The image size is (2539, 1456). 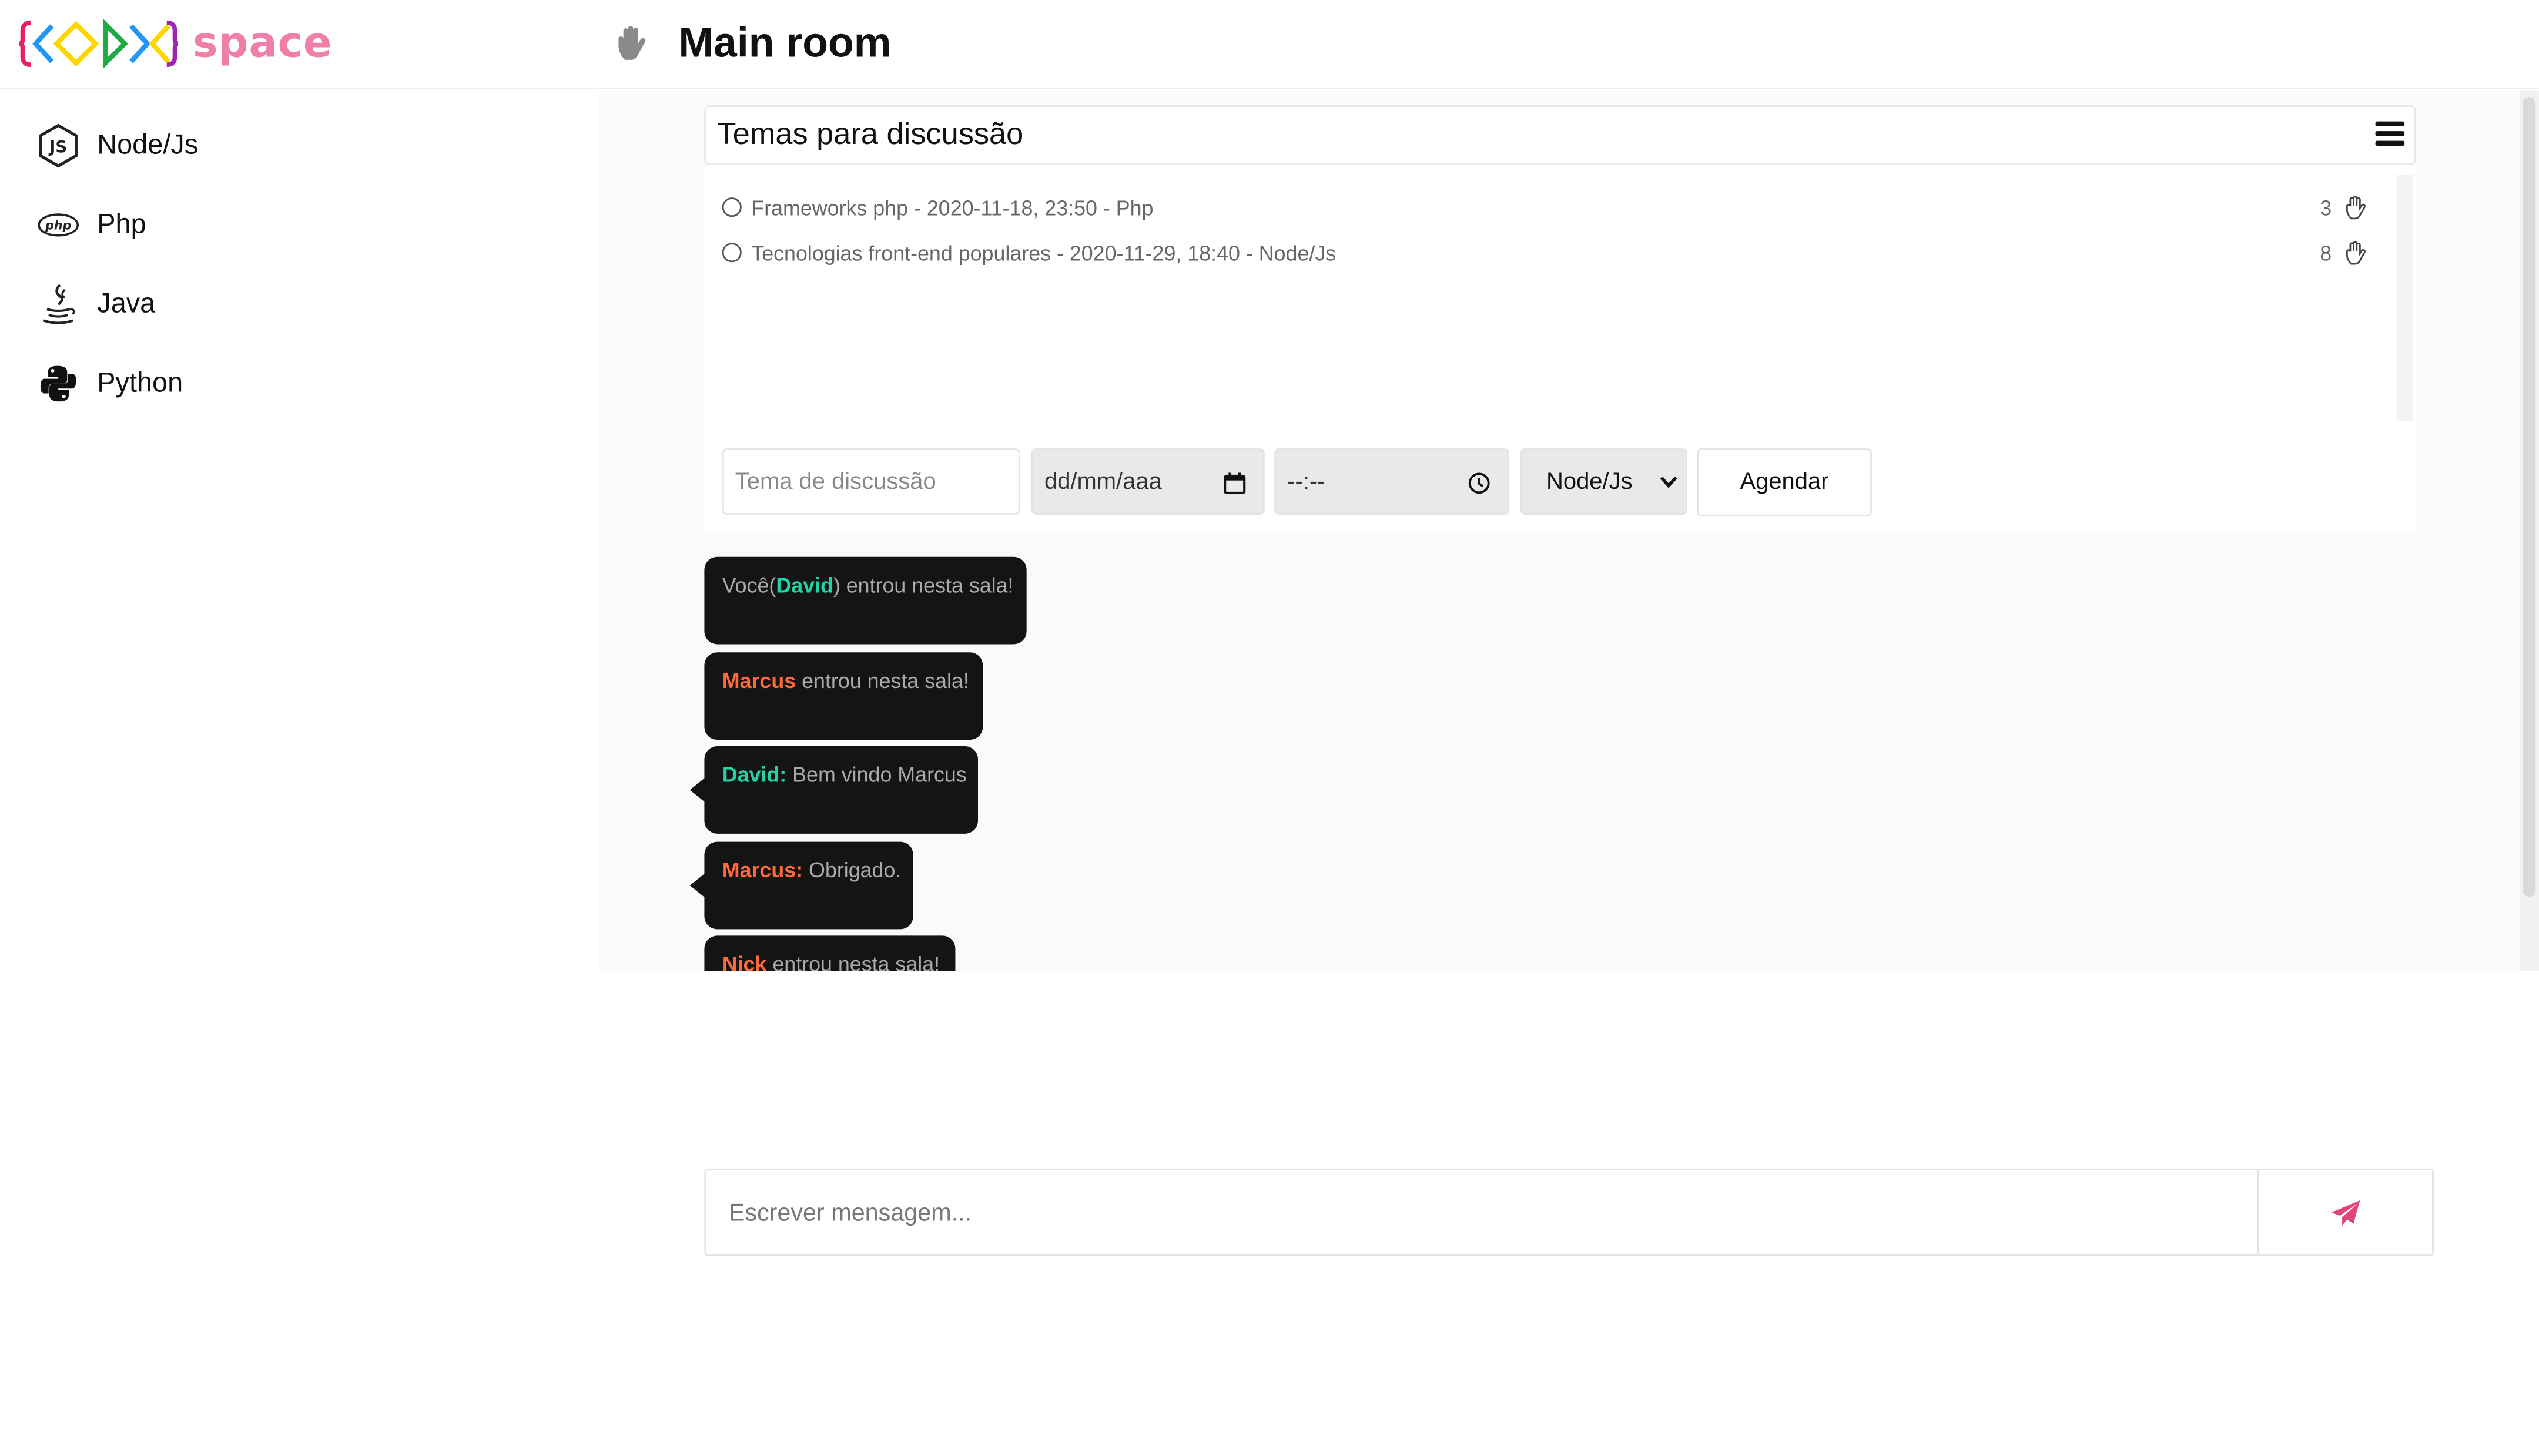 I want to click on main-scrollbar, so click(x=2529, y=531).